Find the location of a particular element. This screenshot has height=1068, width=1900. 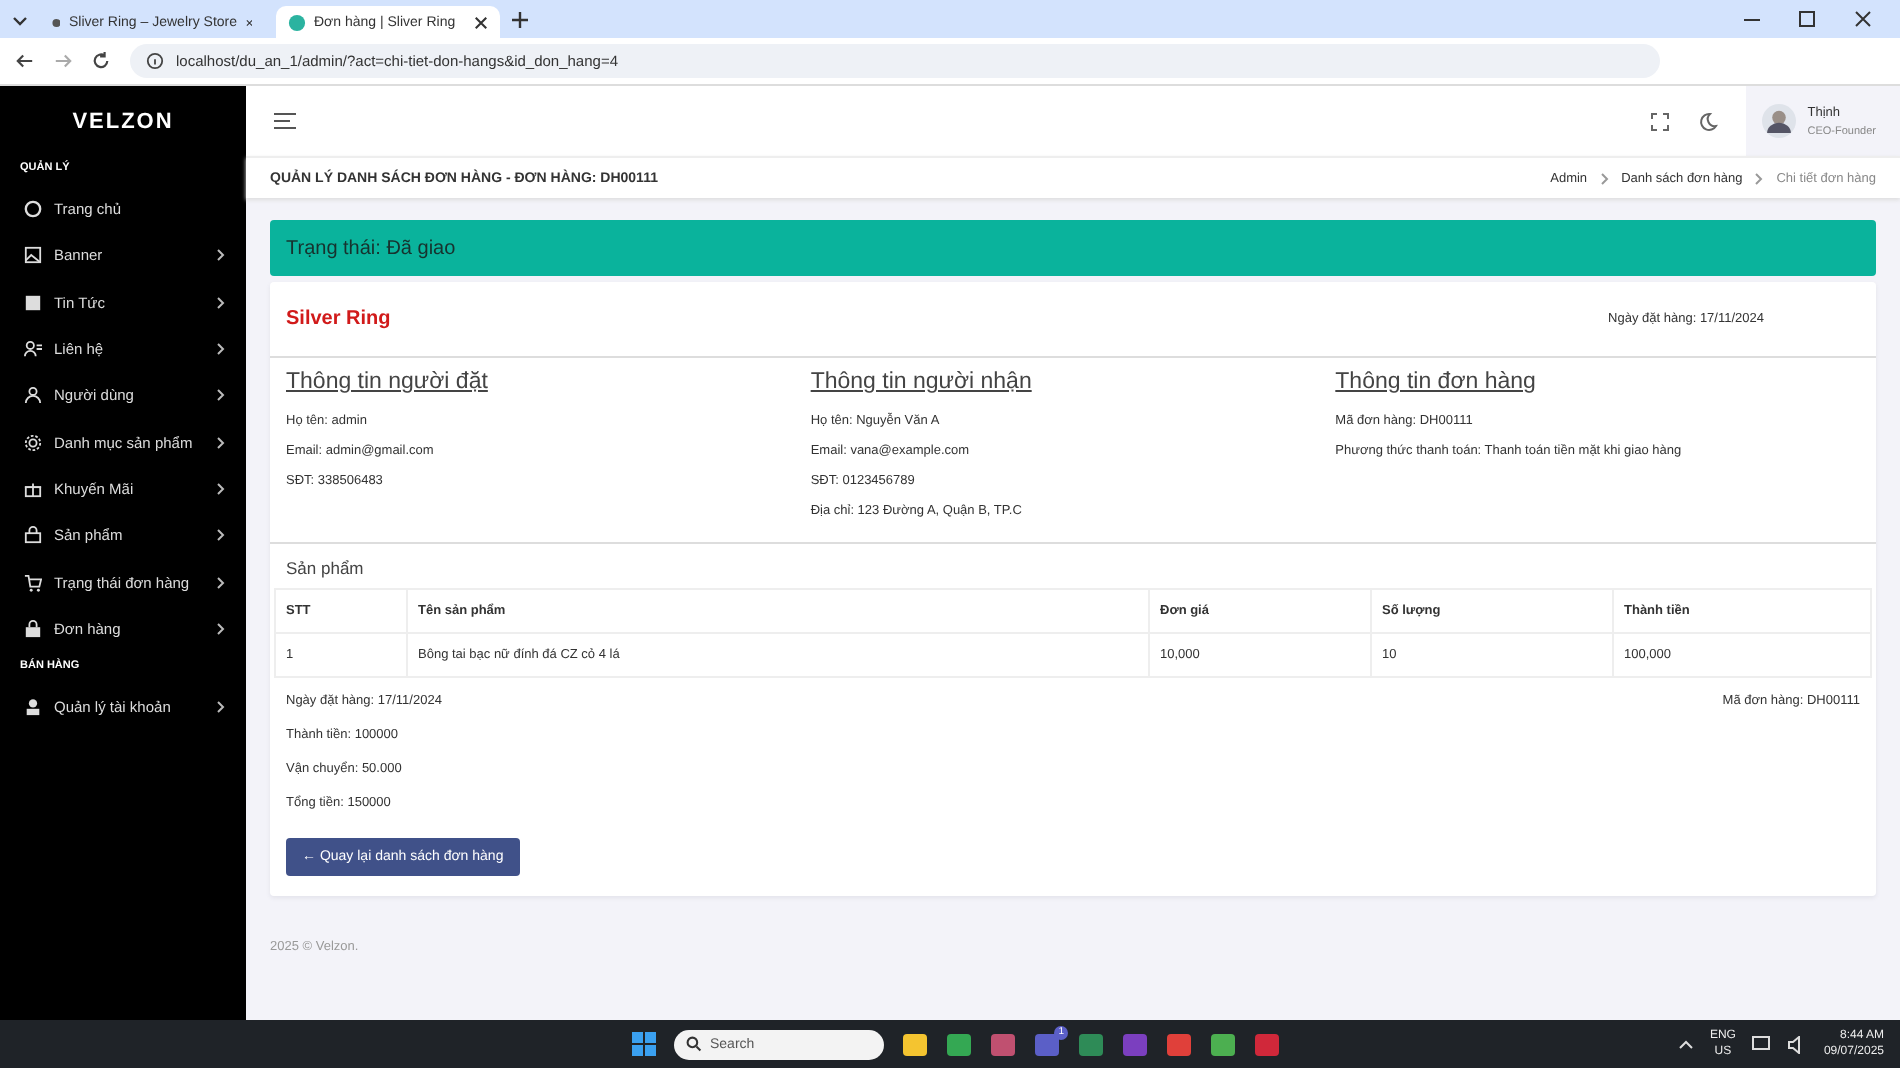

gear-icon is located at coordinates (33, 442).